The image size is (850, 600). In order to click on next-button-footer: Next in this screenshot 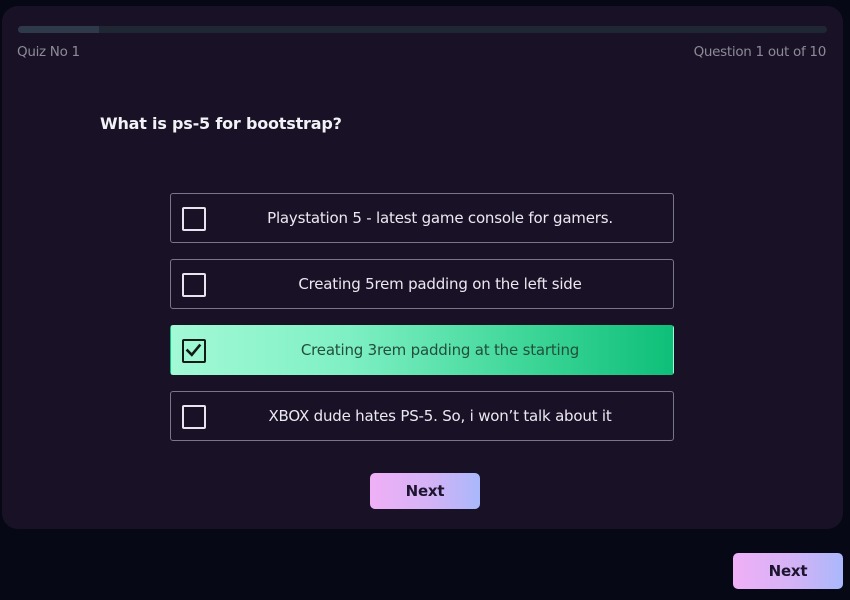, I will do `click(788, 571)`.